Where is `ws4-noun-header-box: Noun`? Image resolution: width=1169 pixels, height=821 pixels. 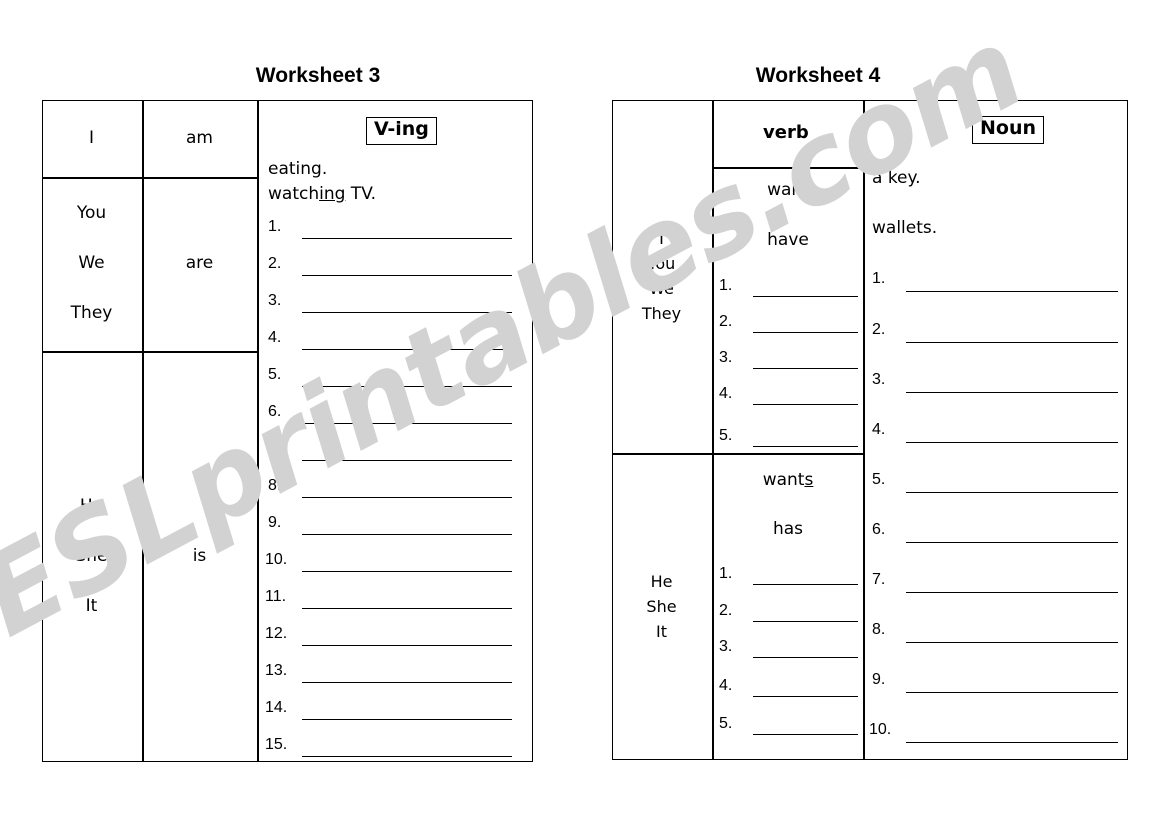 ws4-noun-header-box: Noun is located at coordinates (1008, 130).